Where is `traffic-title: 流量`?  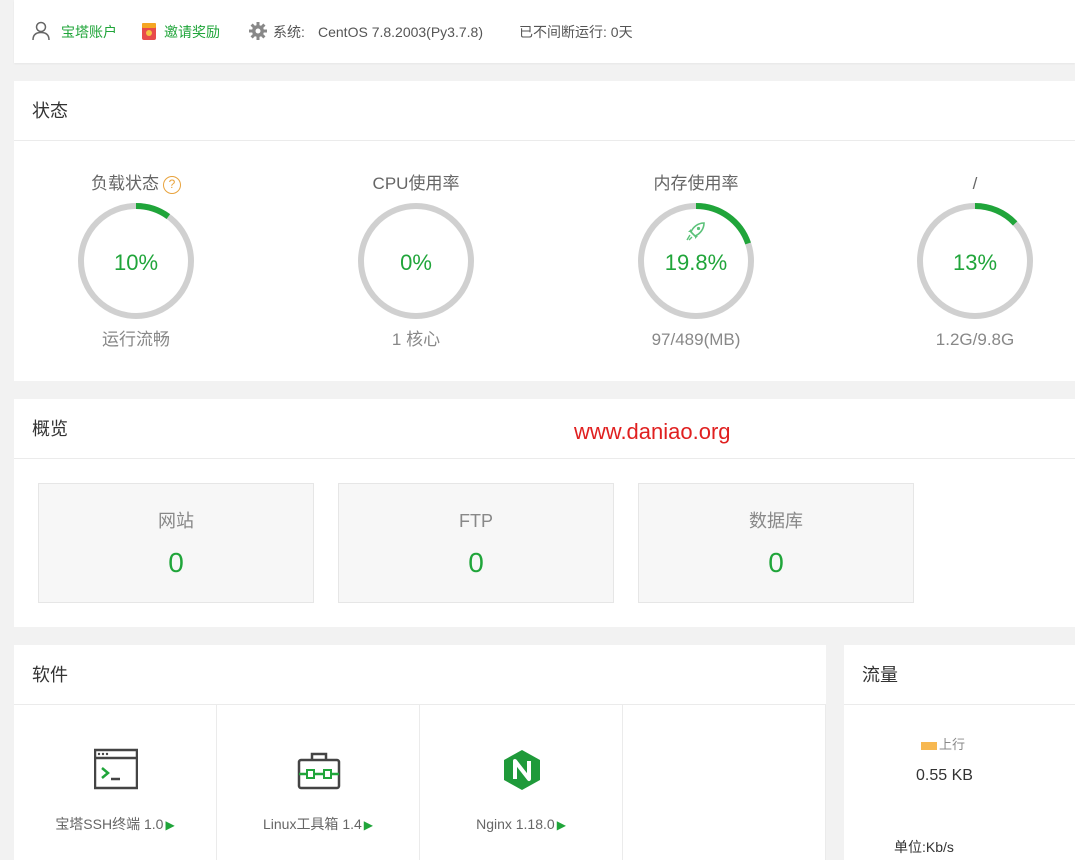
traffic-title: 流量 is located at coordinates (880, 675).